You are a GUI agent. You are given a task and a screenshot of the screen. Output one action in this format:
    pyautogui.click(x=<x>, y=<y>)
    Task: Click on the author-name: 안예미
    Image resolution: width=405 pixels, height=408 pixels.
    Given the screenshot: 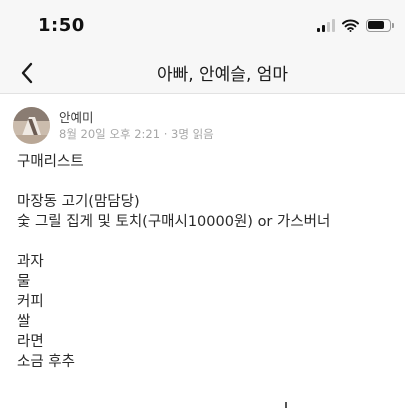 What is the action you would take?
    pyautogui.click(x=76, y=117)
    